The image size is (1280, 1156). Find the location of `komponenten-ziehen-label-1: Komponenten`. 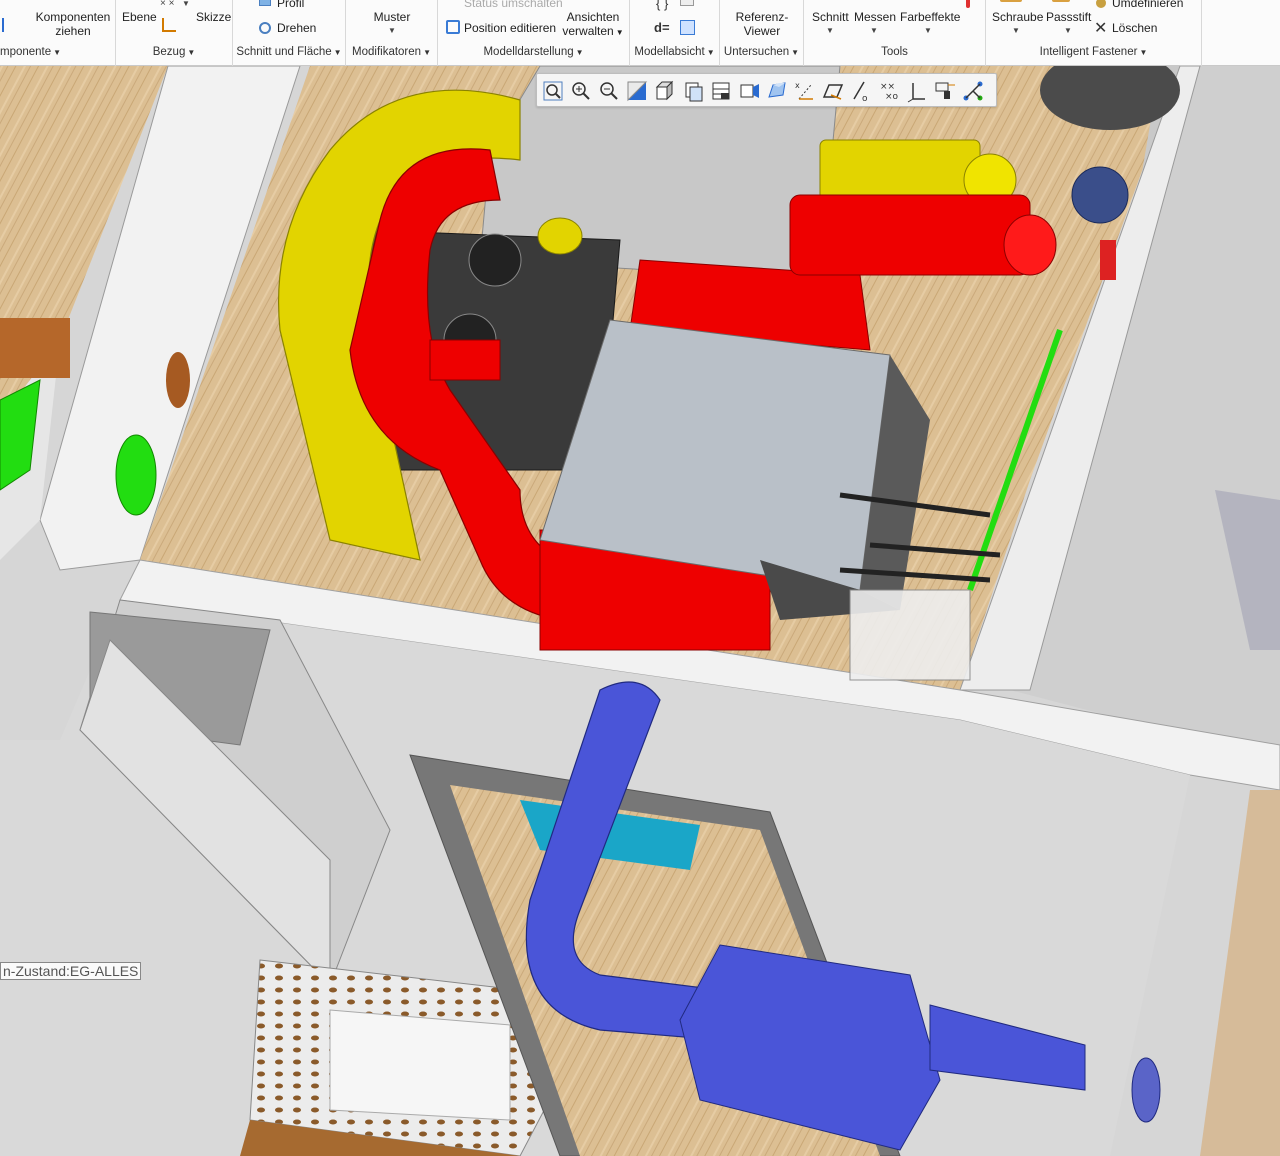

komponenten-ziehen-label-1: Komponenten is located at coordinates (73, 17).